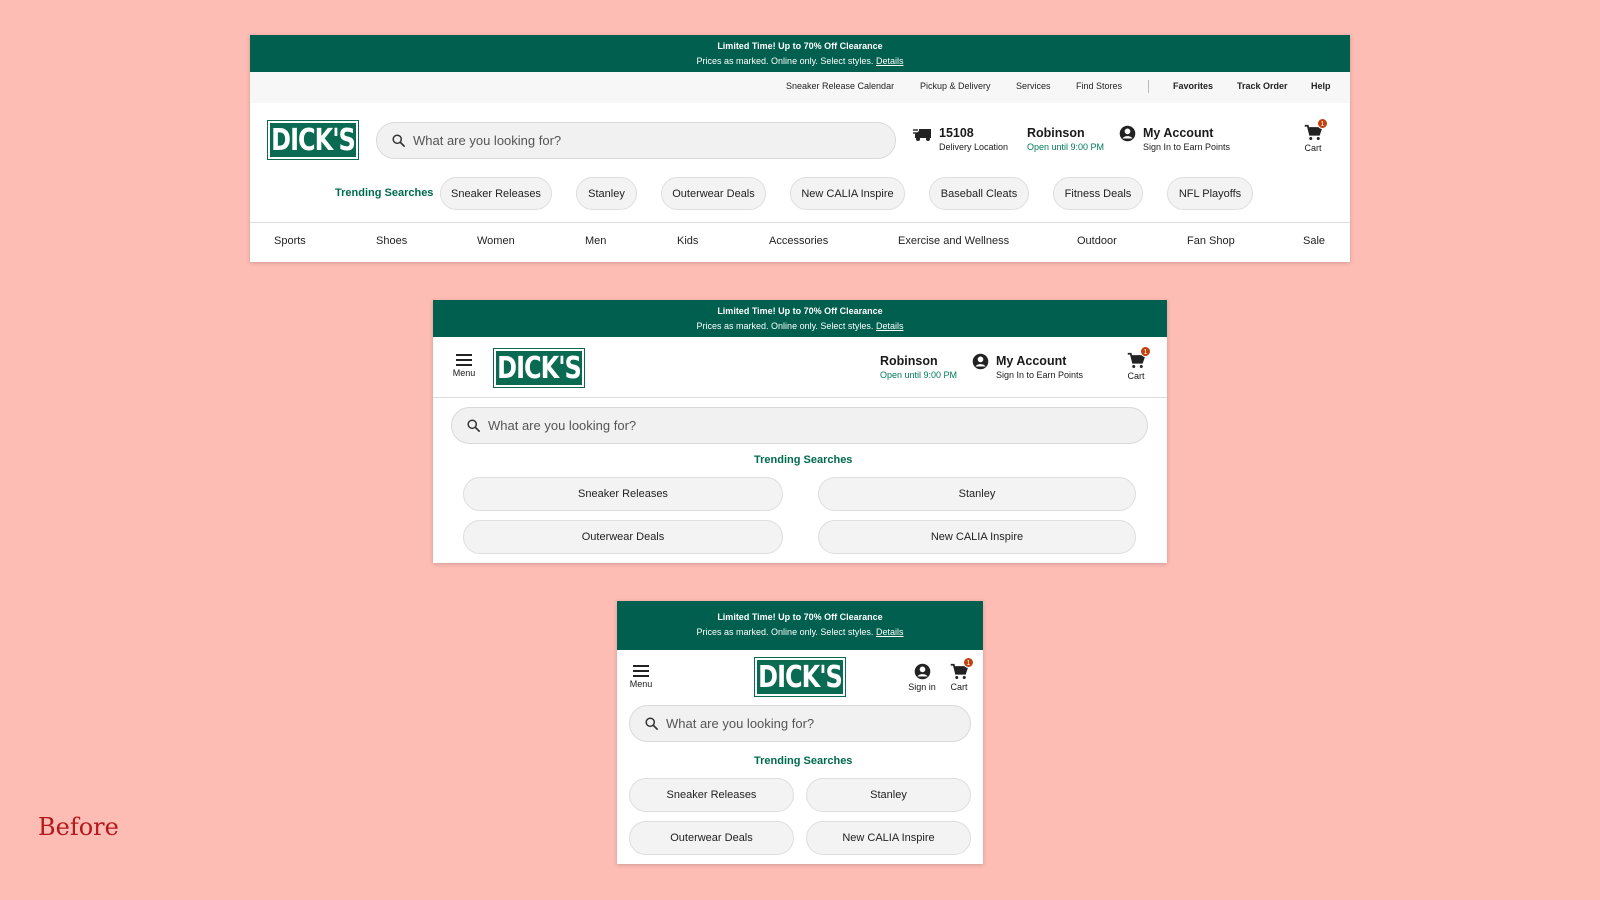  What do you see at coordinates (1314, 241) in the screenshot?
I see `nav-item-sale: Sale` at bounding box center [1314, 241].